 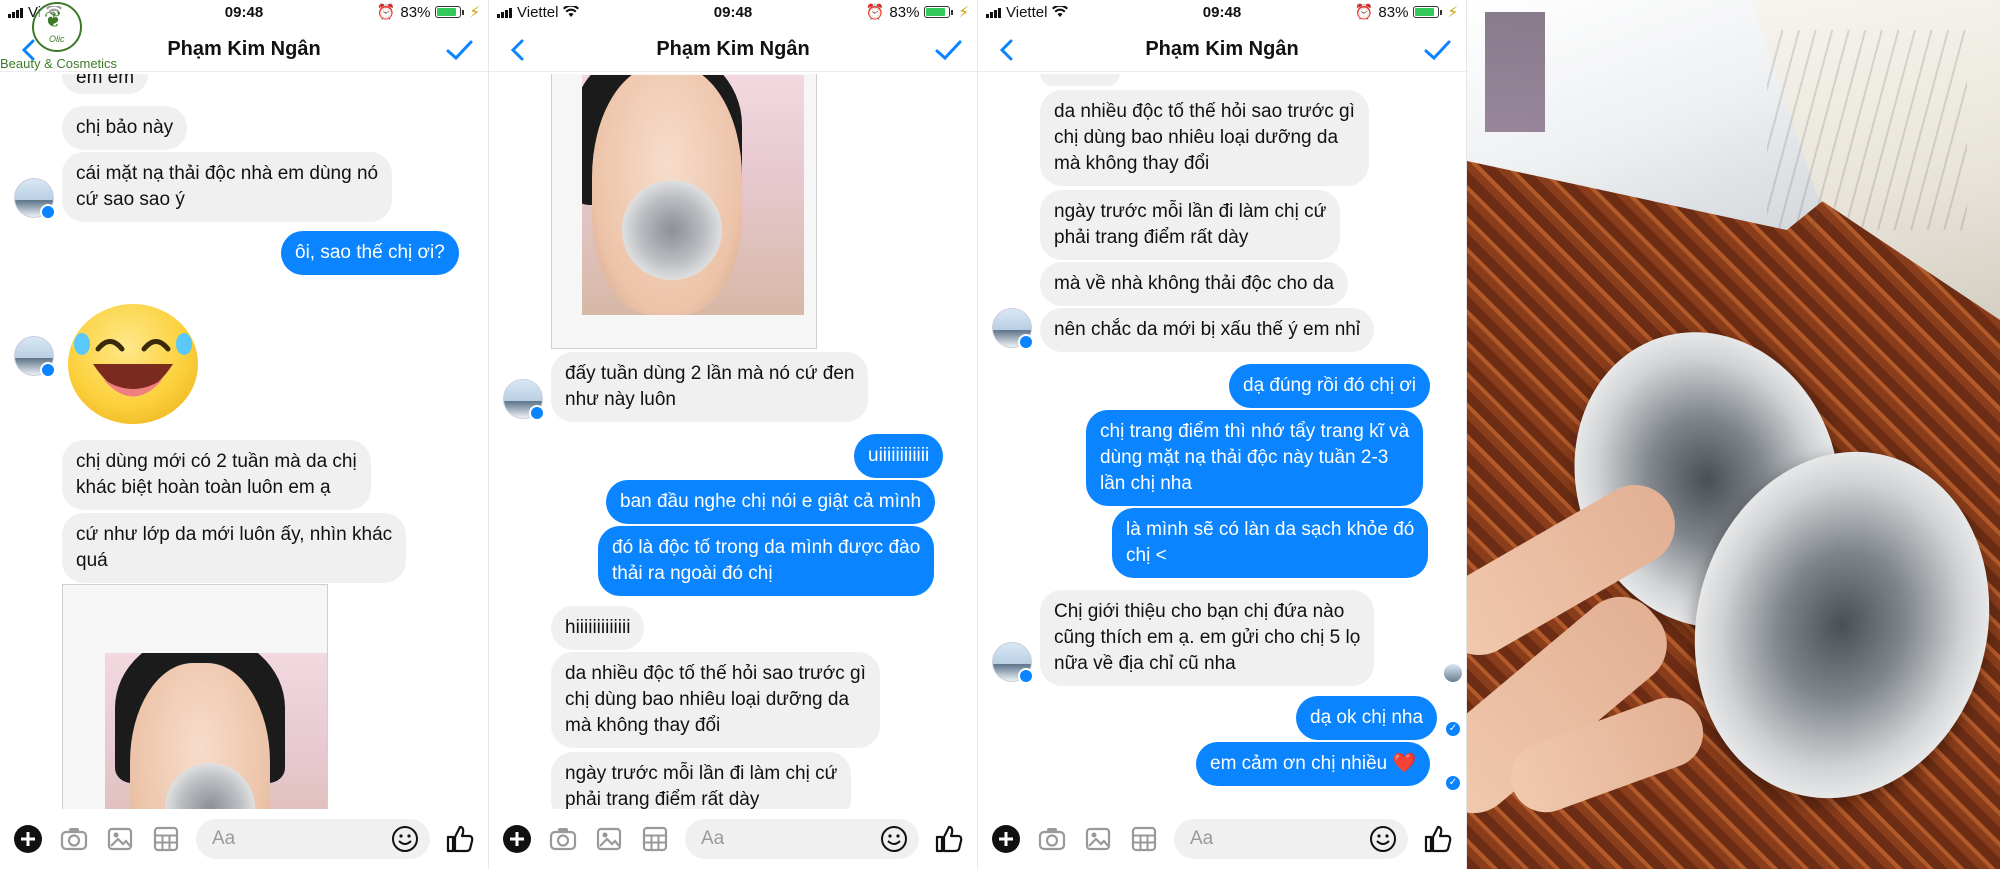 I want to click on brand-watermark: ❦ Olic Beauty & Cosmetics, so click(x=65, y=35).